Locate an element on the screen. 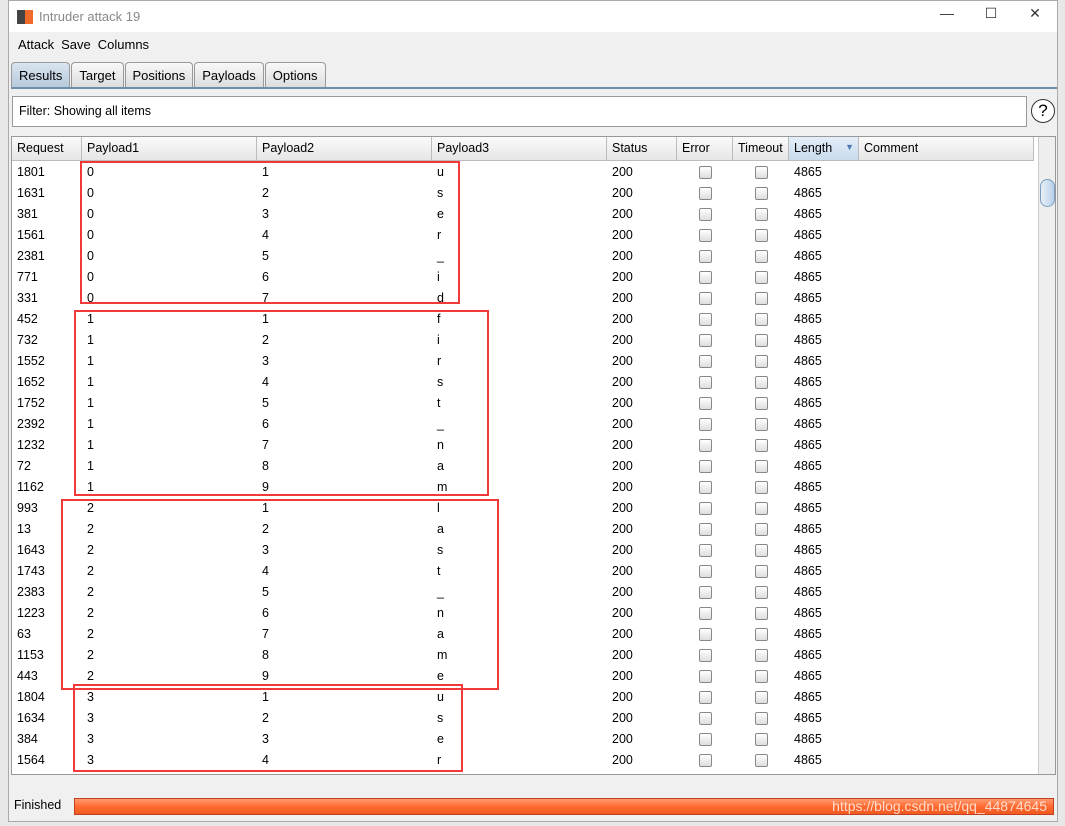  minimize-button: — is located at coordinates (947, 13).